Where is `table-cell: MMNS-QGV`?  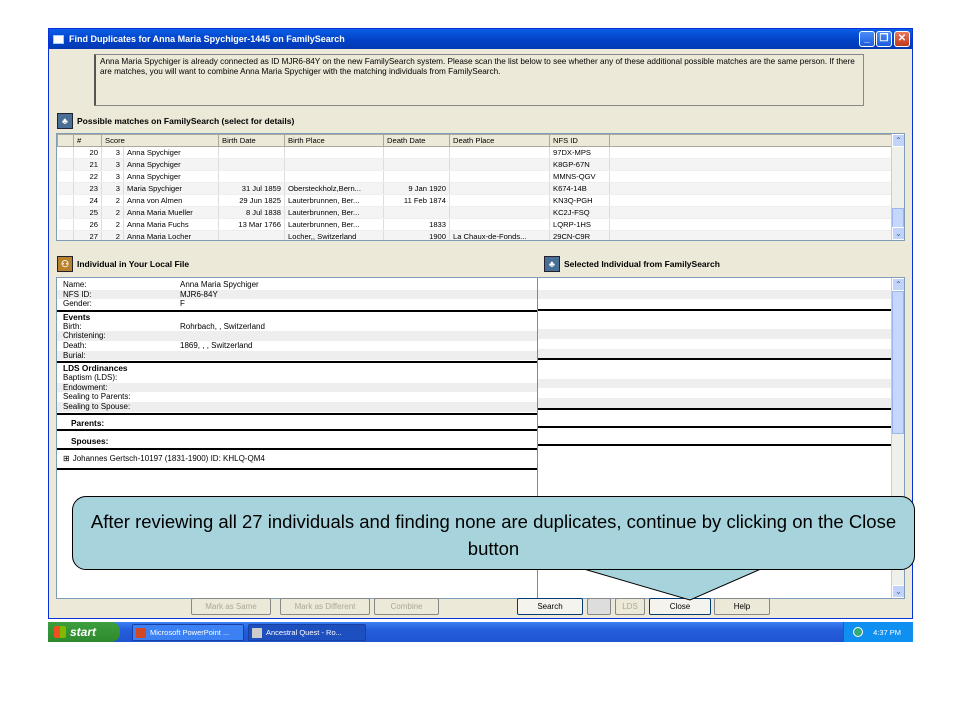 table-cell: MMNS-QGV is located at coordinates (579, 176).